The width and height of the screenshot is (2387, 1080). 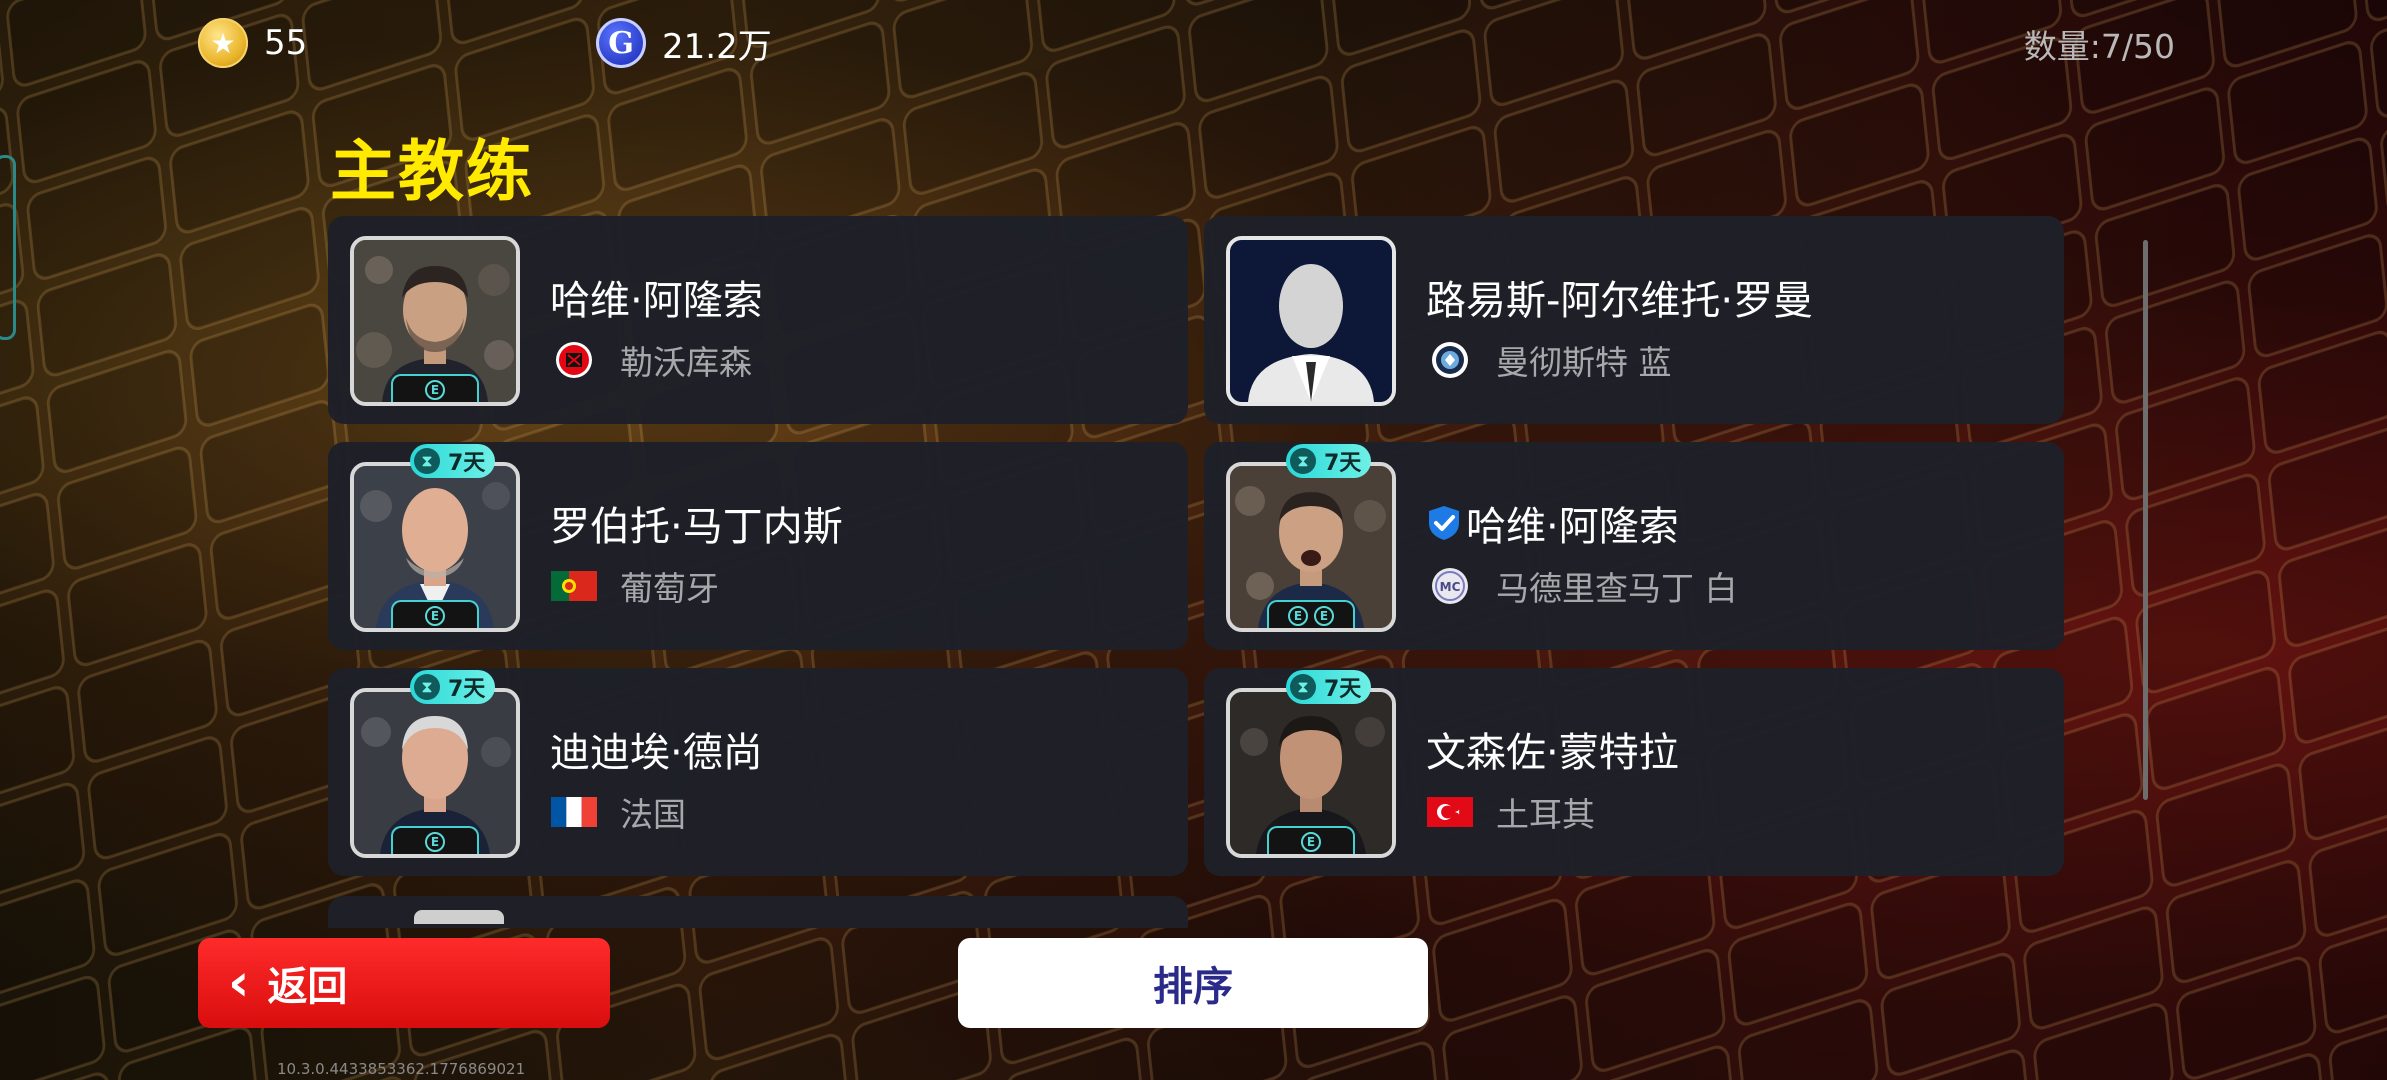 What do you see at coordinates (1193, 987) in the screenshot?
I see `sort-button-label: 排序` at bounding box center [1193, 987].